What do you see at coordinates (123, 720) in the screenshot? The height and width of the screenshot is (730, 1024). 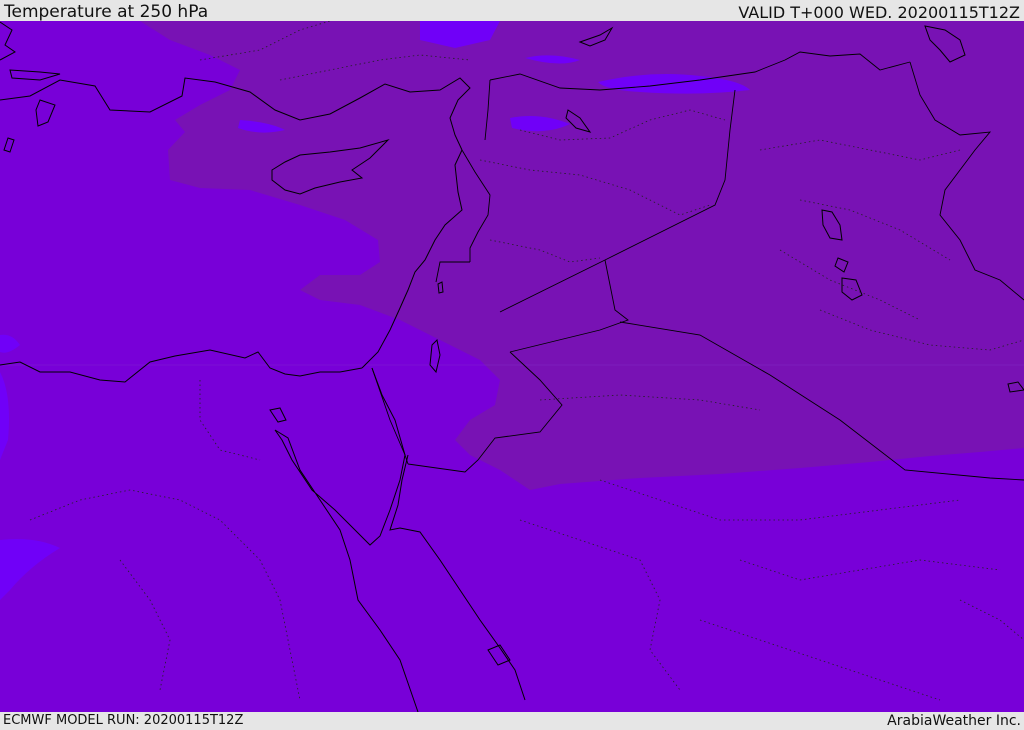 I see `model-run-label: ECMWF MODEL RUN: 20200115T12Z` at bounding box center [123, 720].